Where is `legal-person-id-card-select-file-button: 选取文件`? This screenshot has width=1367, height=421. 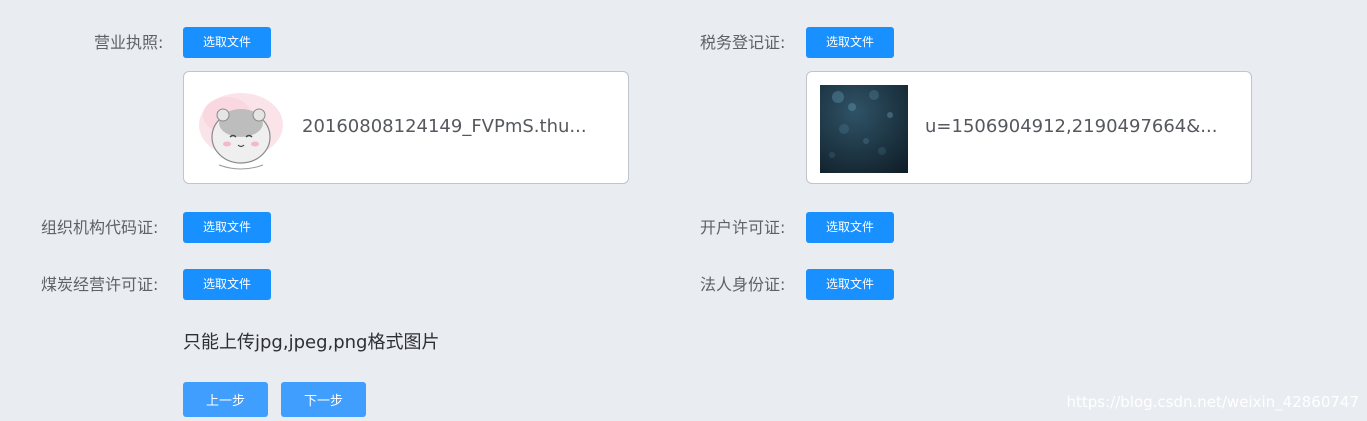
legal-person-id-card-select-file-button: 选取文件 is located at coordinates (850, 284).